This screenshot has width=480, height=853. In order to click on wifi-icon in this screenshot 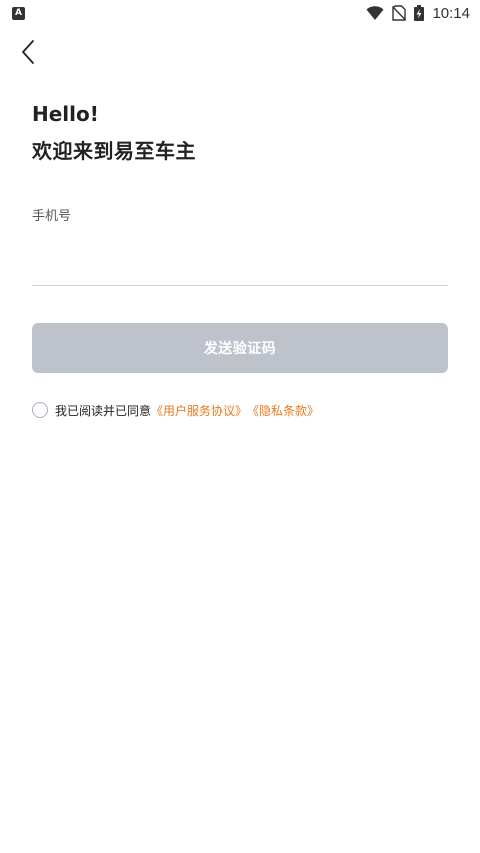, I will do `click(375, 13)`.